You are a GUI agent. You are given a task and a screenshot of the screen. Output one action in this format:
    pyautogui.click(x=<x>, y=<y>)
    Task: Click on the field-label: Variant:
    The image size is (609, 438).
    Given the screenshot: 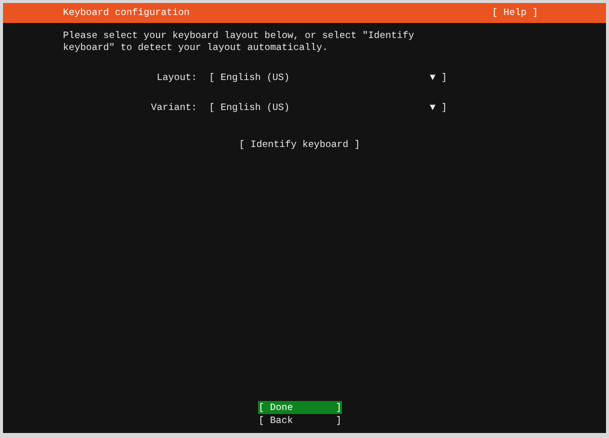 What is the action you would take?
    pyautogui.click(x=173, y=108)
    